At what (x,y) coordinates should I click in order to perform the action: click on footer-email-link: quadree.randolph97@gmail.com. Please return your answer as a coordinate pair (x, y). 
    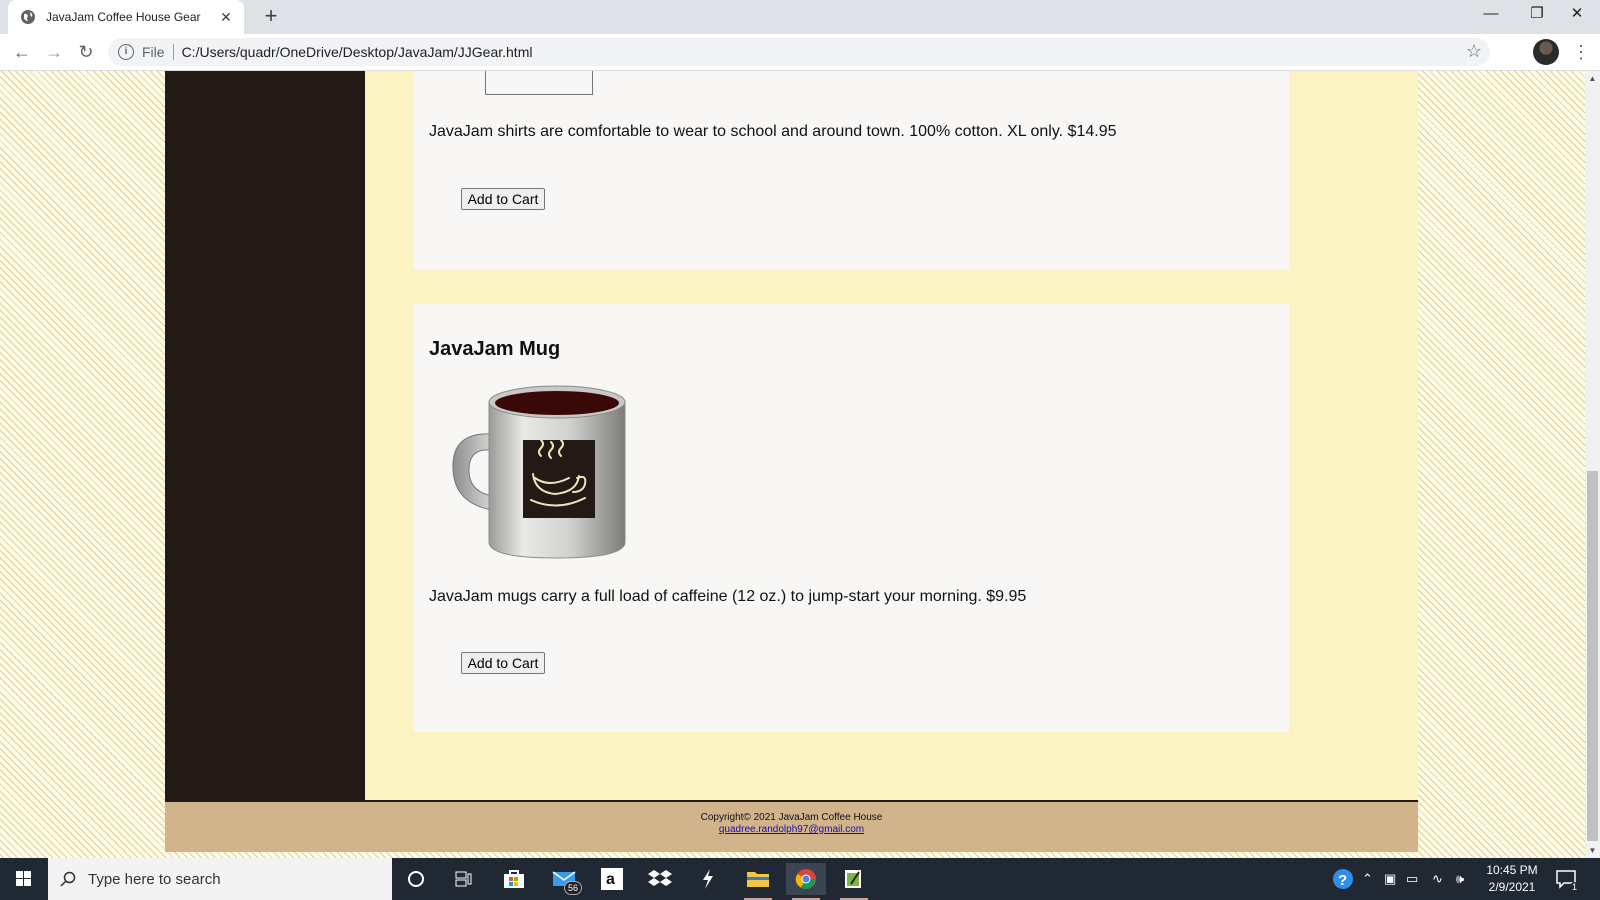
    Looking at the image, I should click on (791, 830).